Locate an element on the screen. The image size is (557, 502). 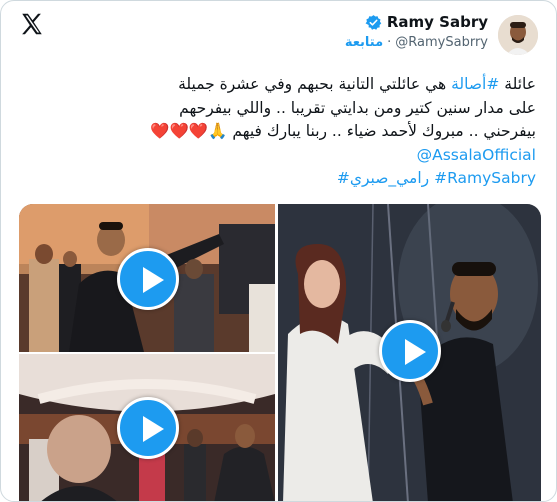
video-thumbnail-top-left is located at coordinates (147, 278).